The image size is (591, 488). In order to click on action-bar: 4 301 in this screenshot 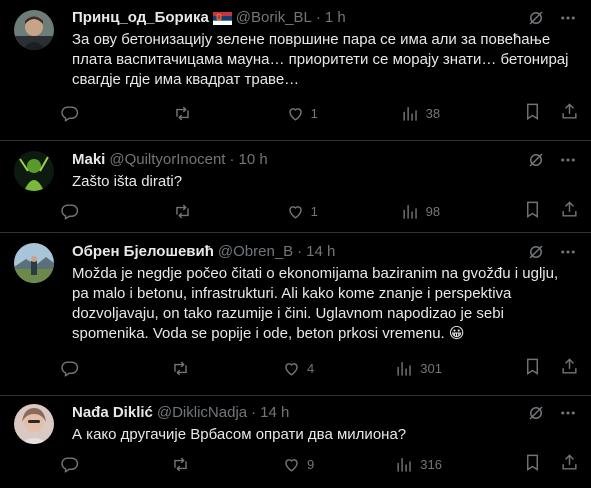, I will do `click(319, 368)`.